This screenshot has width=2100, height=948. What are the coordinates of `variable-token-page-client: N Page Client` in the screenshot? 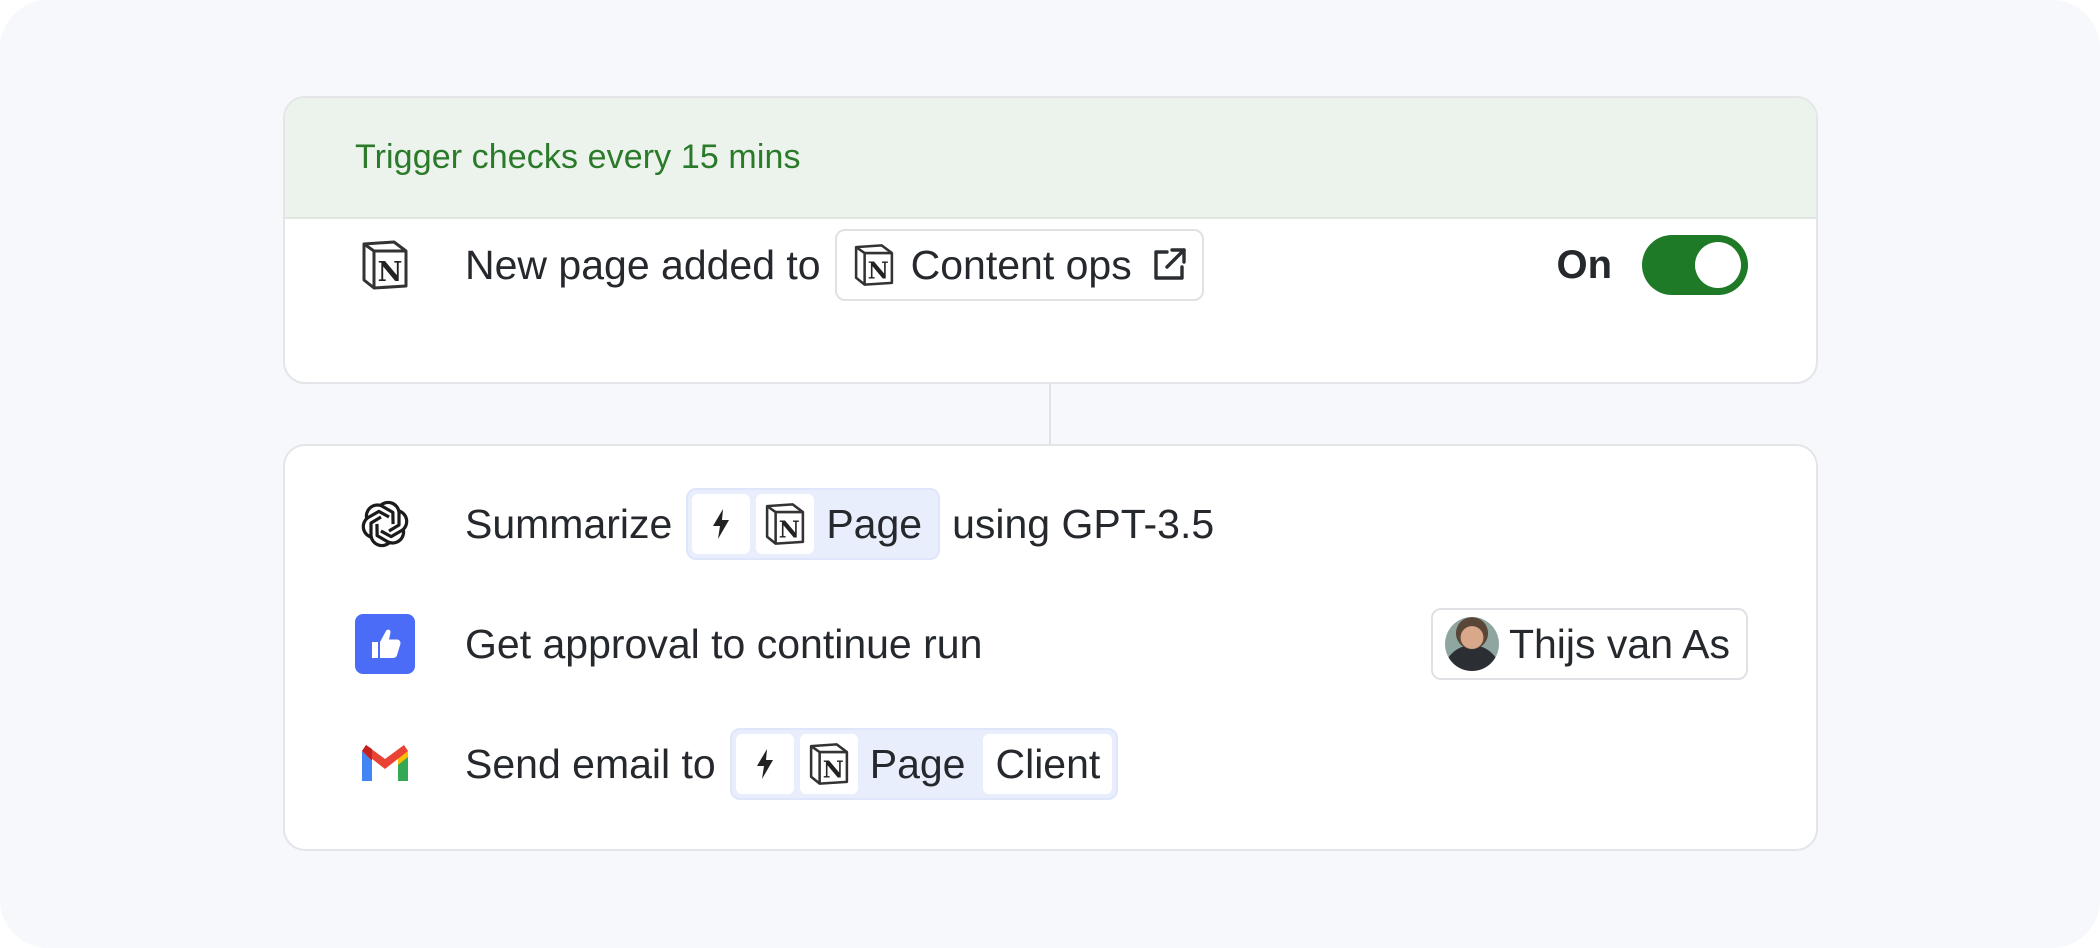 It's located at (924, 764).